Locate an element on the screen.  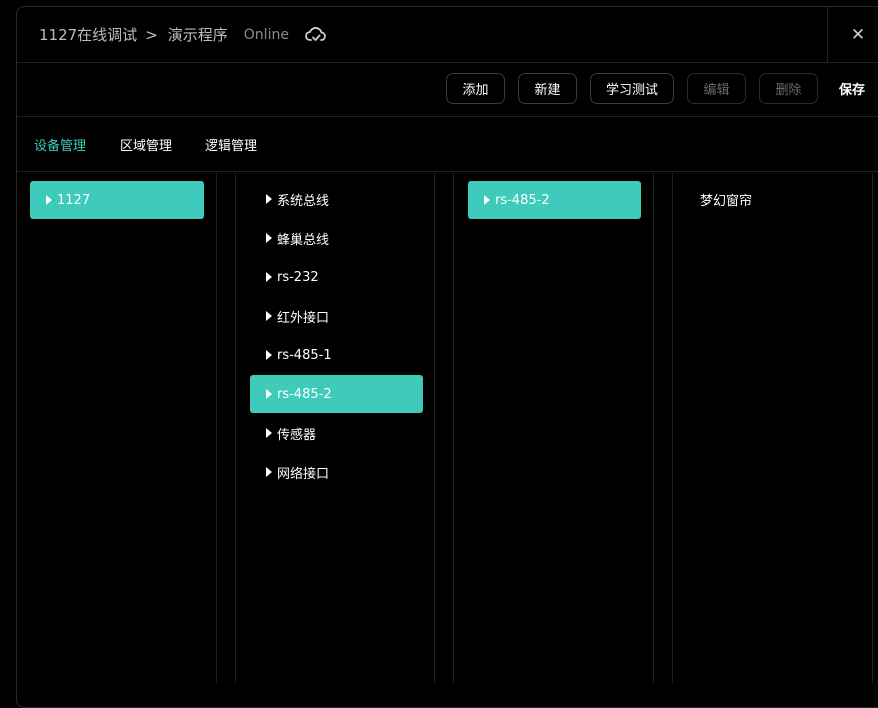
learn-test-button: 学习测试 is located at coordinates (632, 88).